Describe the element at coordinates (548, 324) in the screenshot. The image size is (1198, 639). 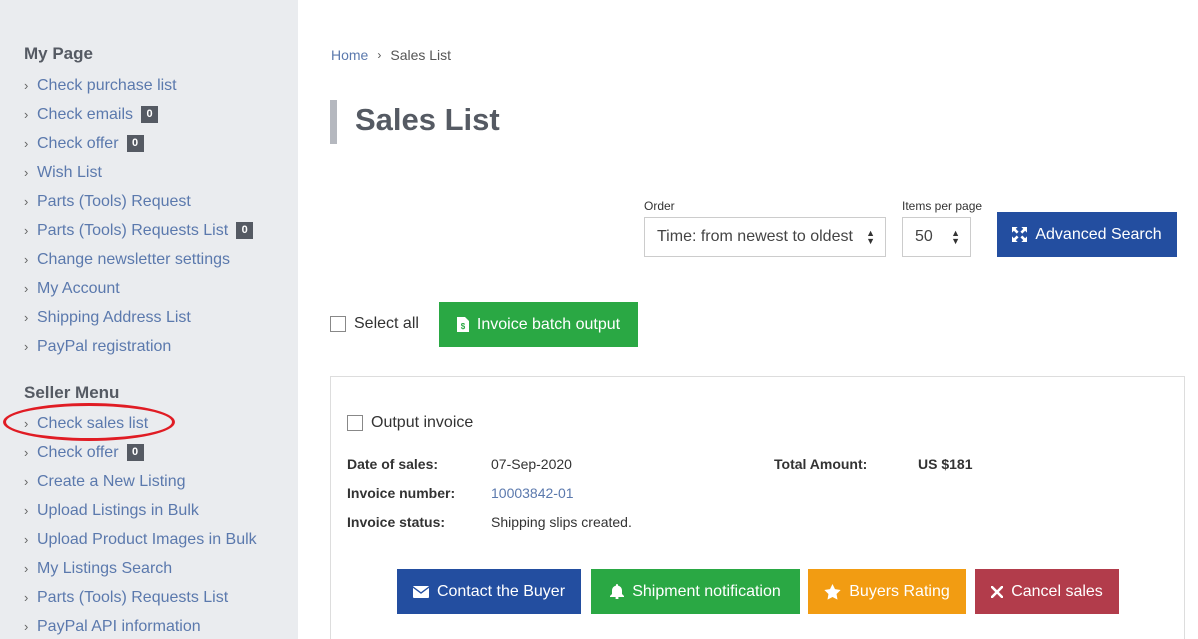
I see `invoice-batch-output-label: Invoice batch output` at that location.